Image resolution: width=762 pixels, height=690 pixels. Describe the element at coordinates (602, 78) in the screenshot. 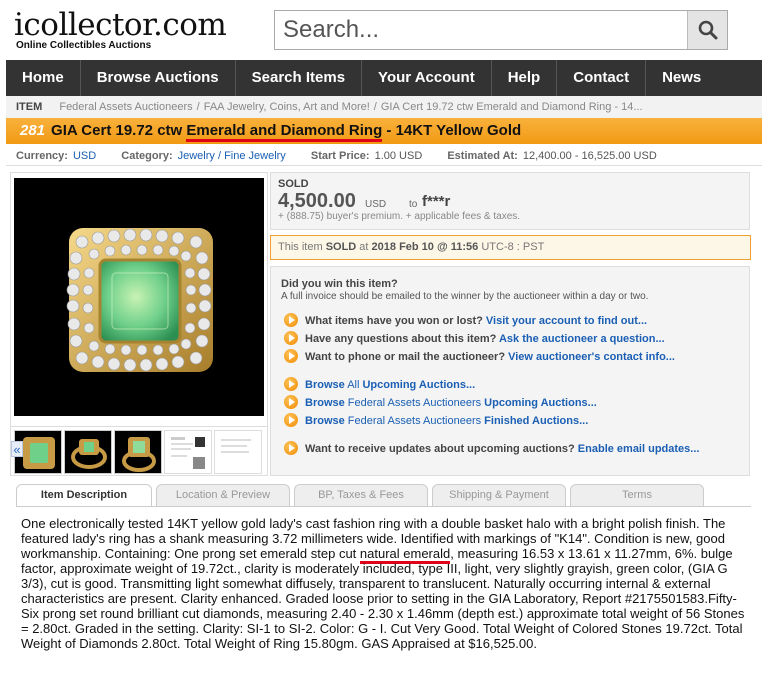

I see `nav-contact: Contact` at that location.